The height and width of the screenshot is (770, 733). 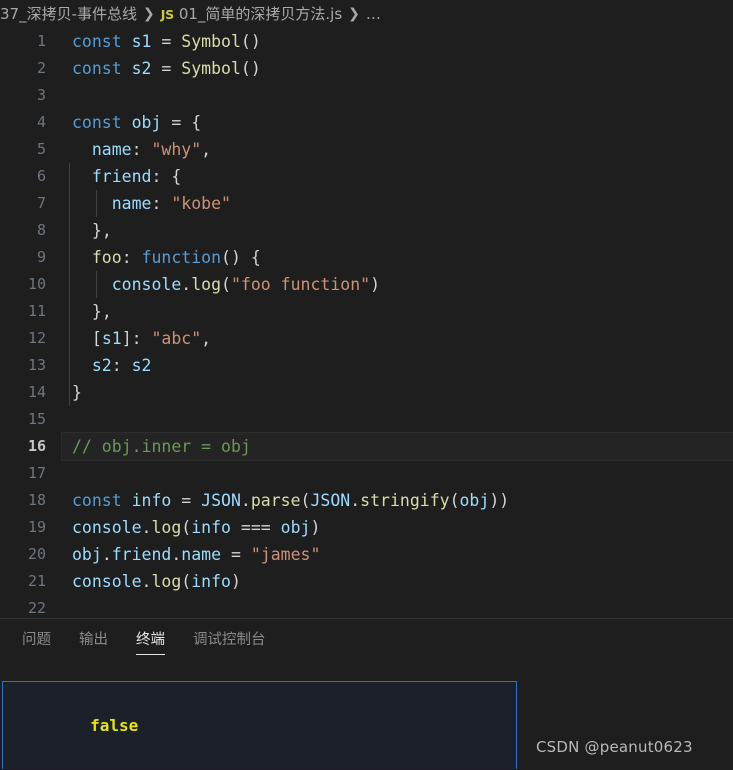 I want to click on breadcrumb-folder: 37_深拷贝-事件总线, so click(x=68, y=14).